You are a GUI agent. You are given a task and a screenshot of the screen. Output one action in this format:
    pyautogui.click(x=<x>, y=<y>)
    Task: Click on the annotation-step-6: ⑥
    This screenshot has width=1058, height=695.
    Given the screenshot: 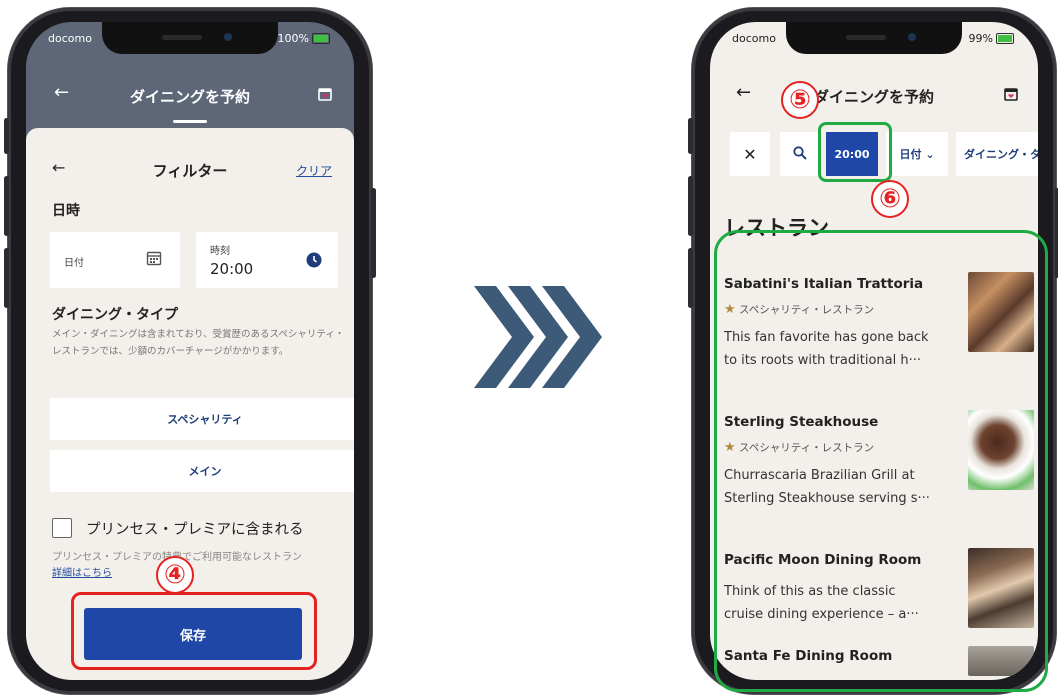 What is the action you would take?
    pyautogui.click(x=890, y=199)
    